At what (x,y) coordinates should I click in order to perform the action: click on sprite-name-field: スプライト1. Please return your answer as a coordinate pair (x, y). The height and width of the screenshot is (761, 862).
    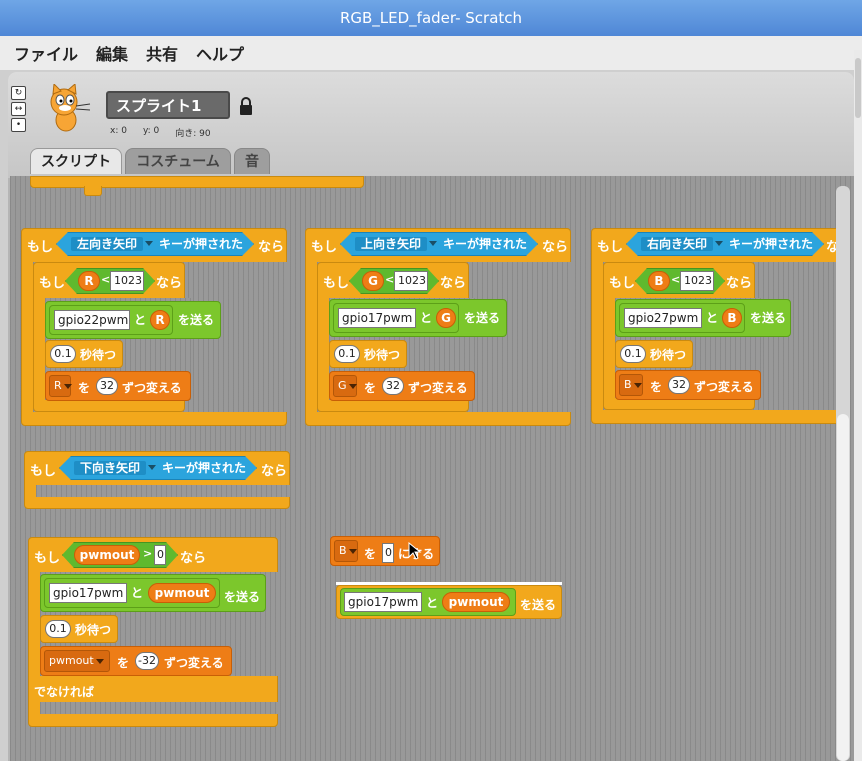
    Looking at the image, I should click on (168, 105).